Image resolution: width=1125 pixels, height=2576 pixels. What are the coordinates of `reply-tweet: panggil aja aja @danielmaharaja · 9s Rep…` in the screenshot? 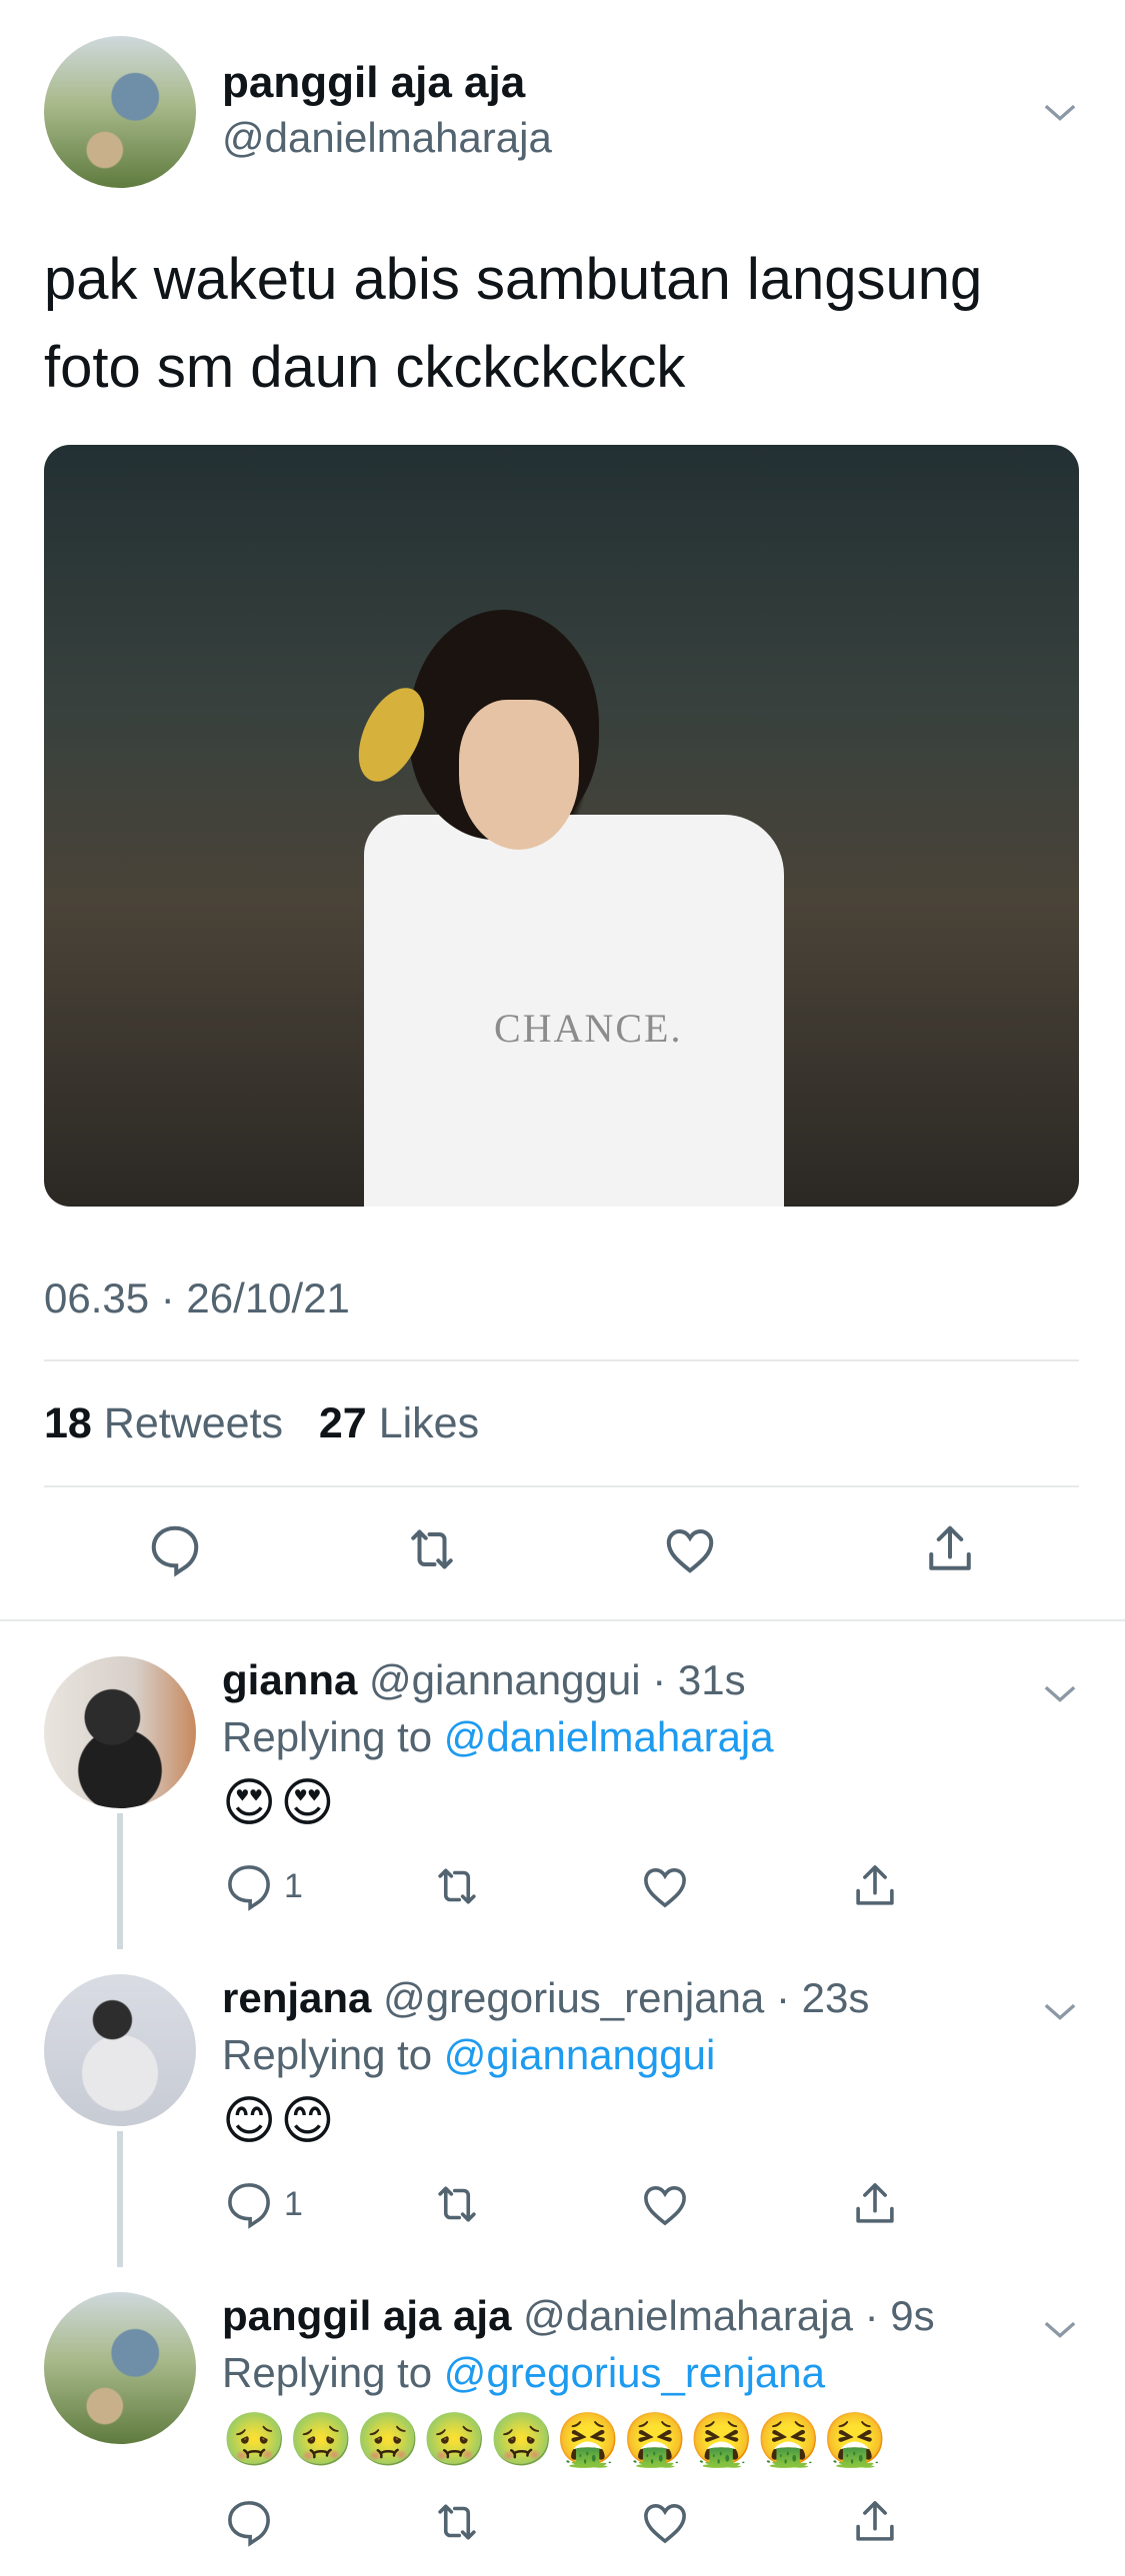 It's located at (562, 2417).